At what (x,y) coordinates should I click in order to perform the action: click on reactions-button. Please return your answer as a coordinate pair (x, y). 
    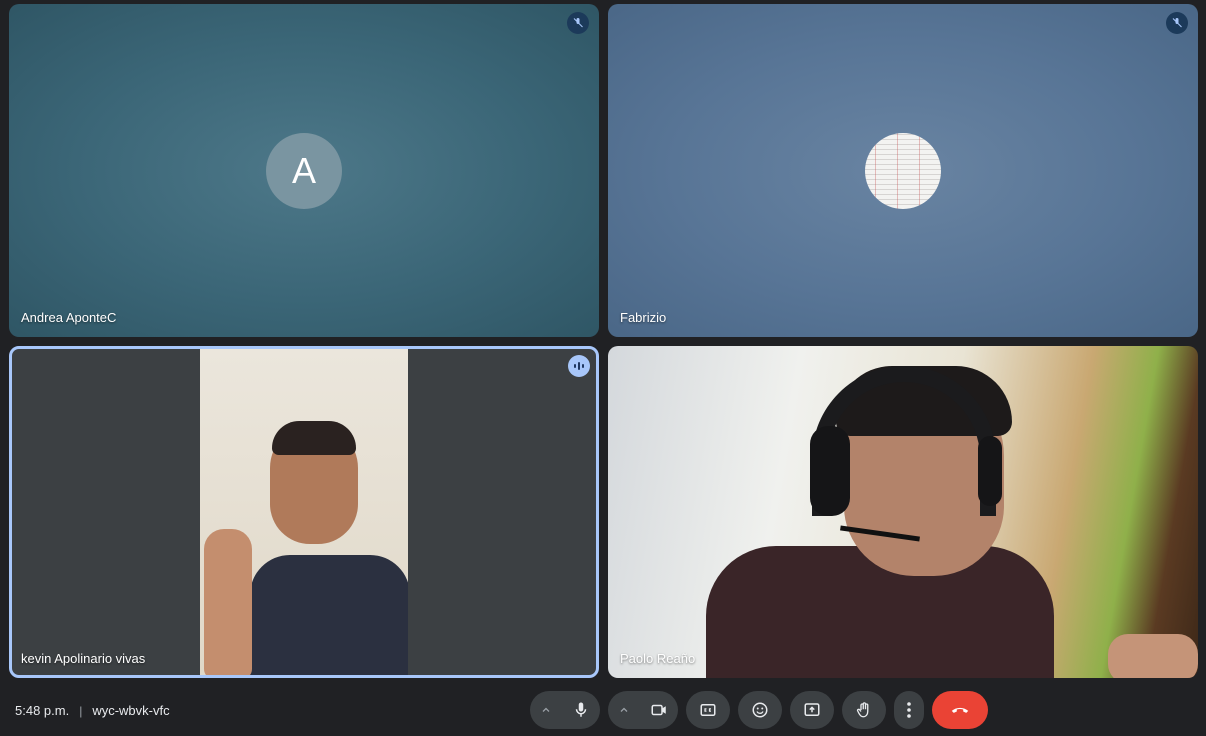
    Looking at the image, I should click on (760, 710).